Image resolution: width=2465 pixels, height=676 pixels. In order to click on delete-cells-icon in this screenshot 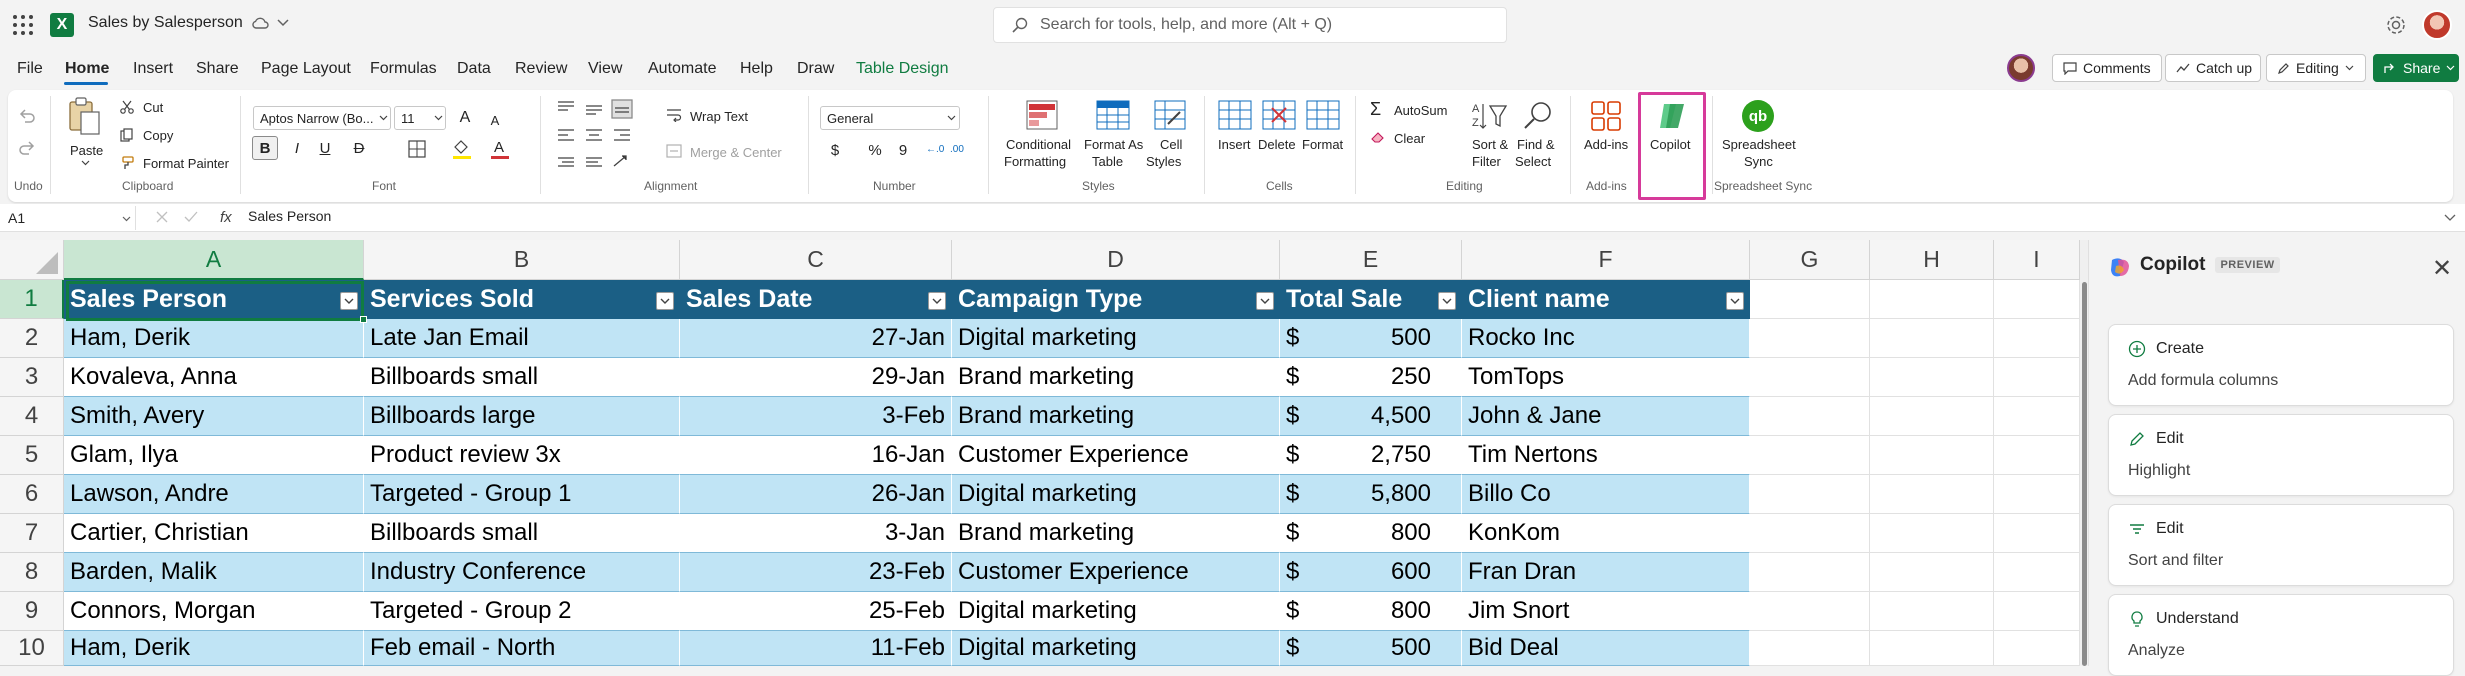, I will do `click(1279, 115)`.